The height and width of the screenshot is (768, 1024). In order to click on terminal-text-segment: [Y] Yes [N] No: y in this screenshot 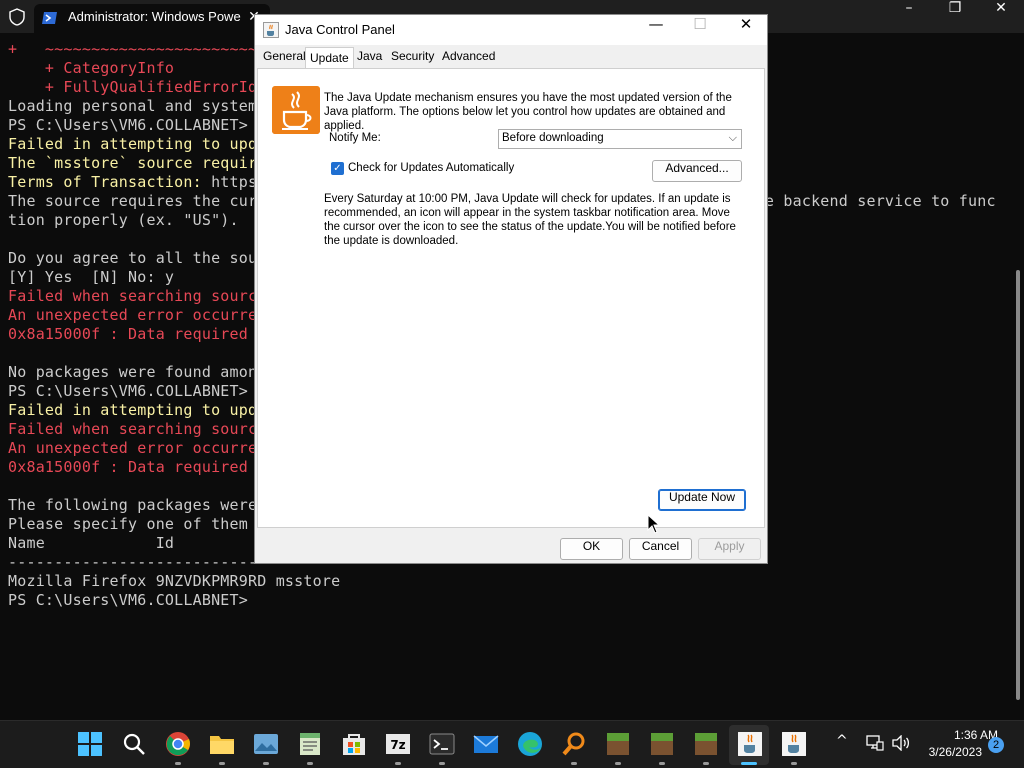, I will do `click(91, 277)`.